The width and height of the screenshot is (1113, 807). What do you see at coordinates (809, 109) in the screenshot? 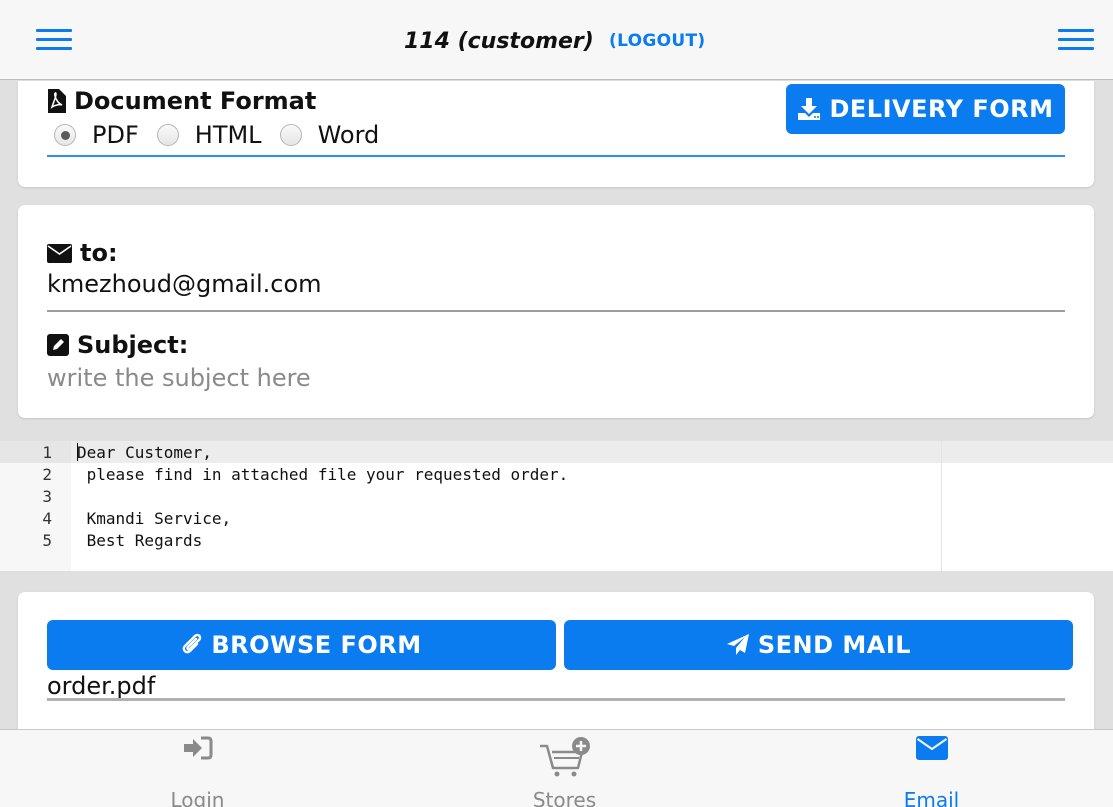
I see `download-icon` at bounding box center [809, 109].